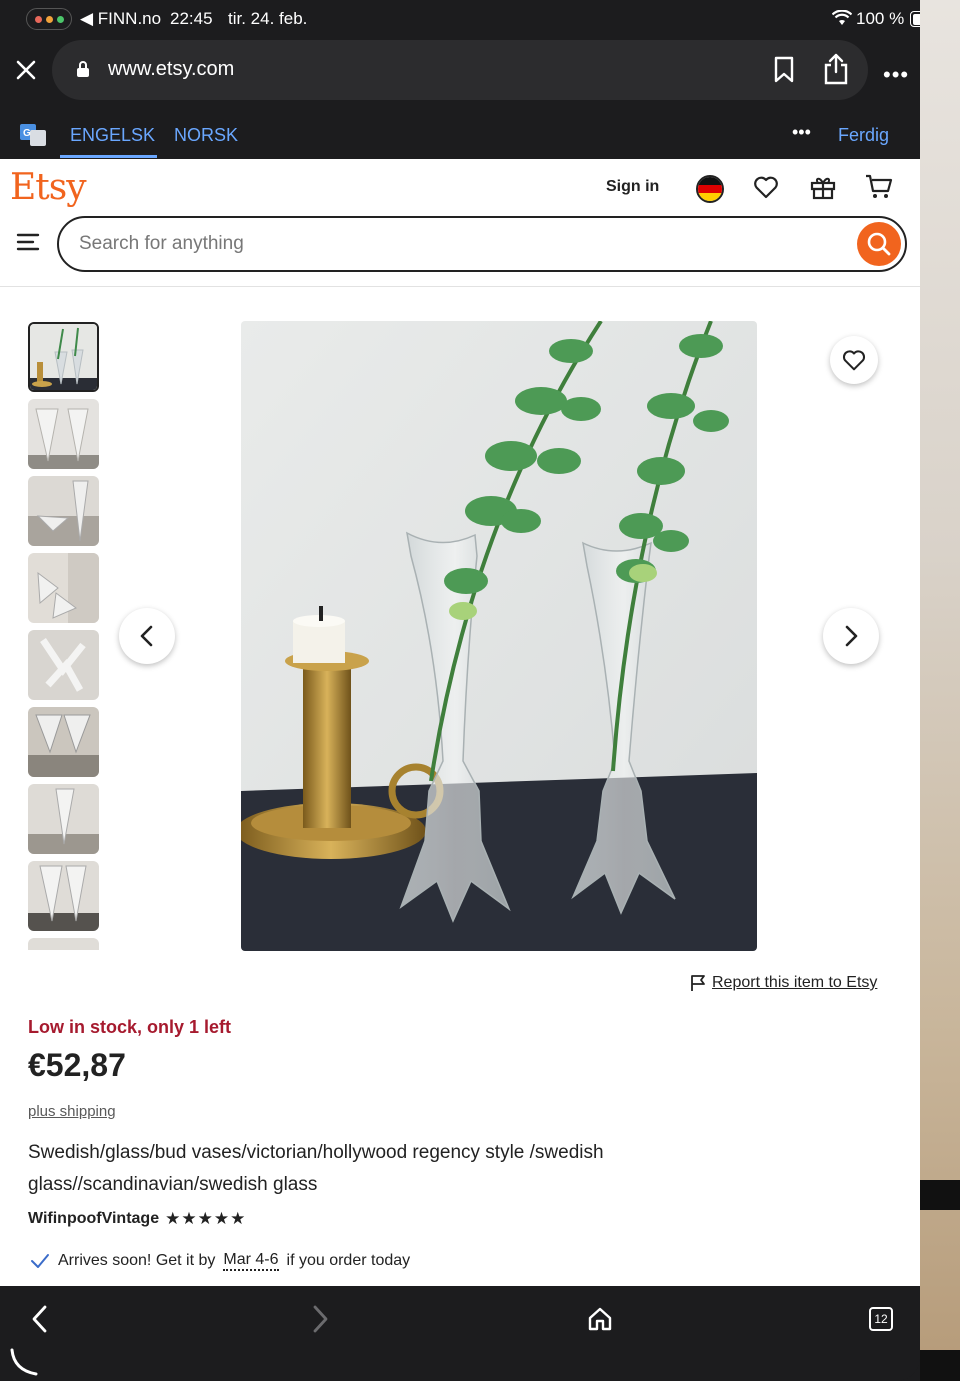  Describe the element at coordinates (710, 189) in the screenshot. I see `german-flag-icon` at that location.